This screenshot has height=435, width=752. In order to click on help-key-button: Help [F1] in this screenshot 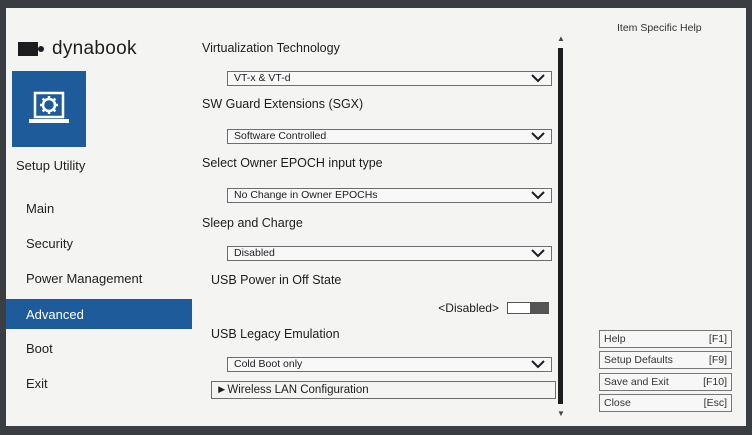, I will do `click(665, 339)`.